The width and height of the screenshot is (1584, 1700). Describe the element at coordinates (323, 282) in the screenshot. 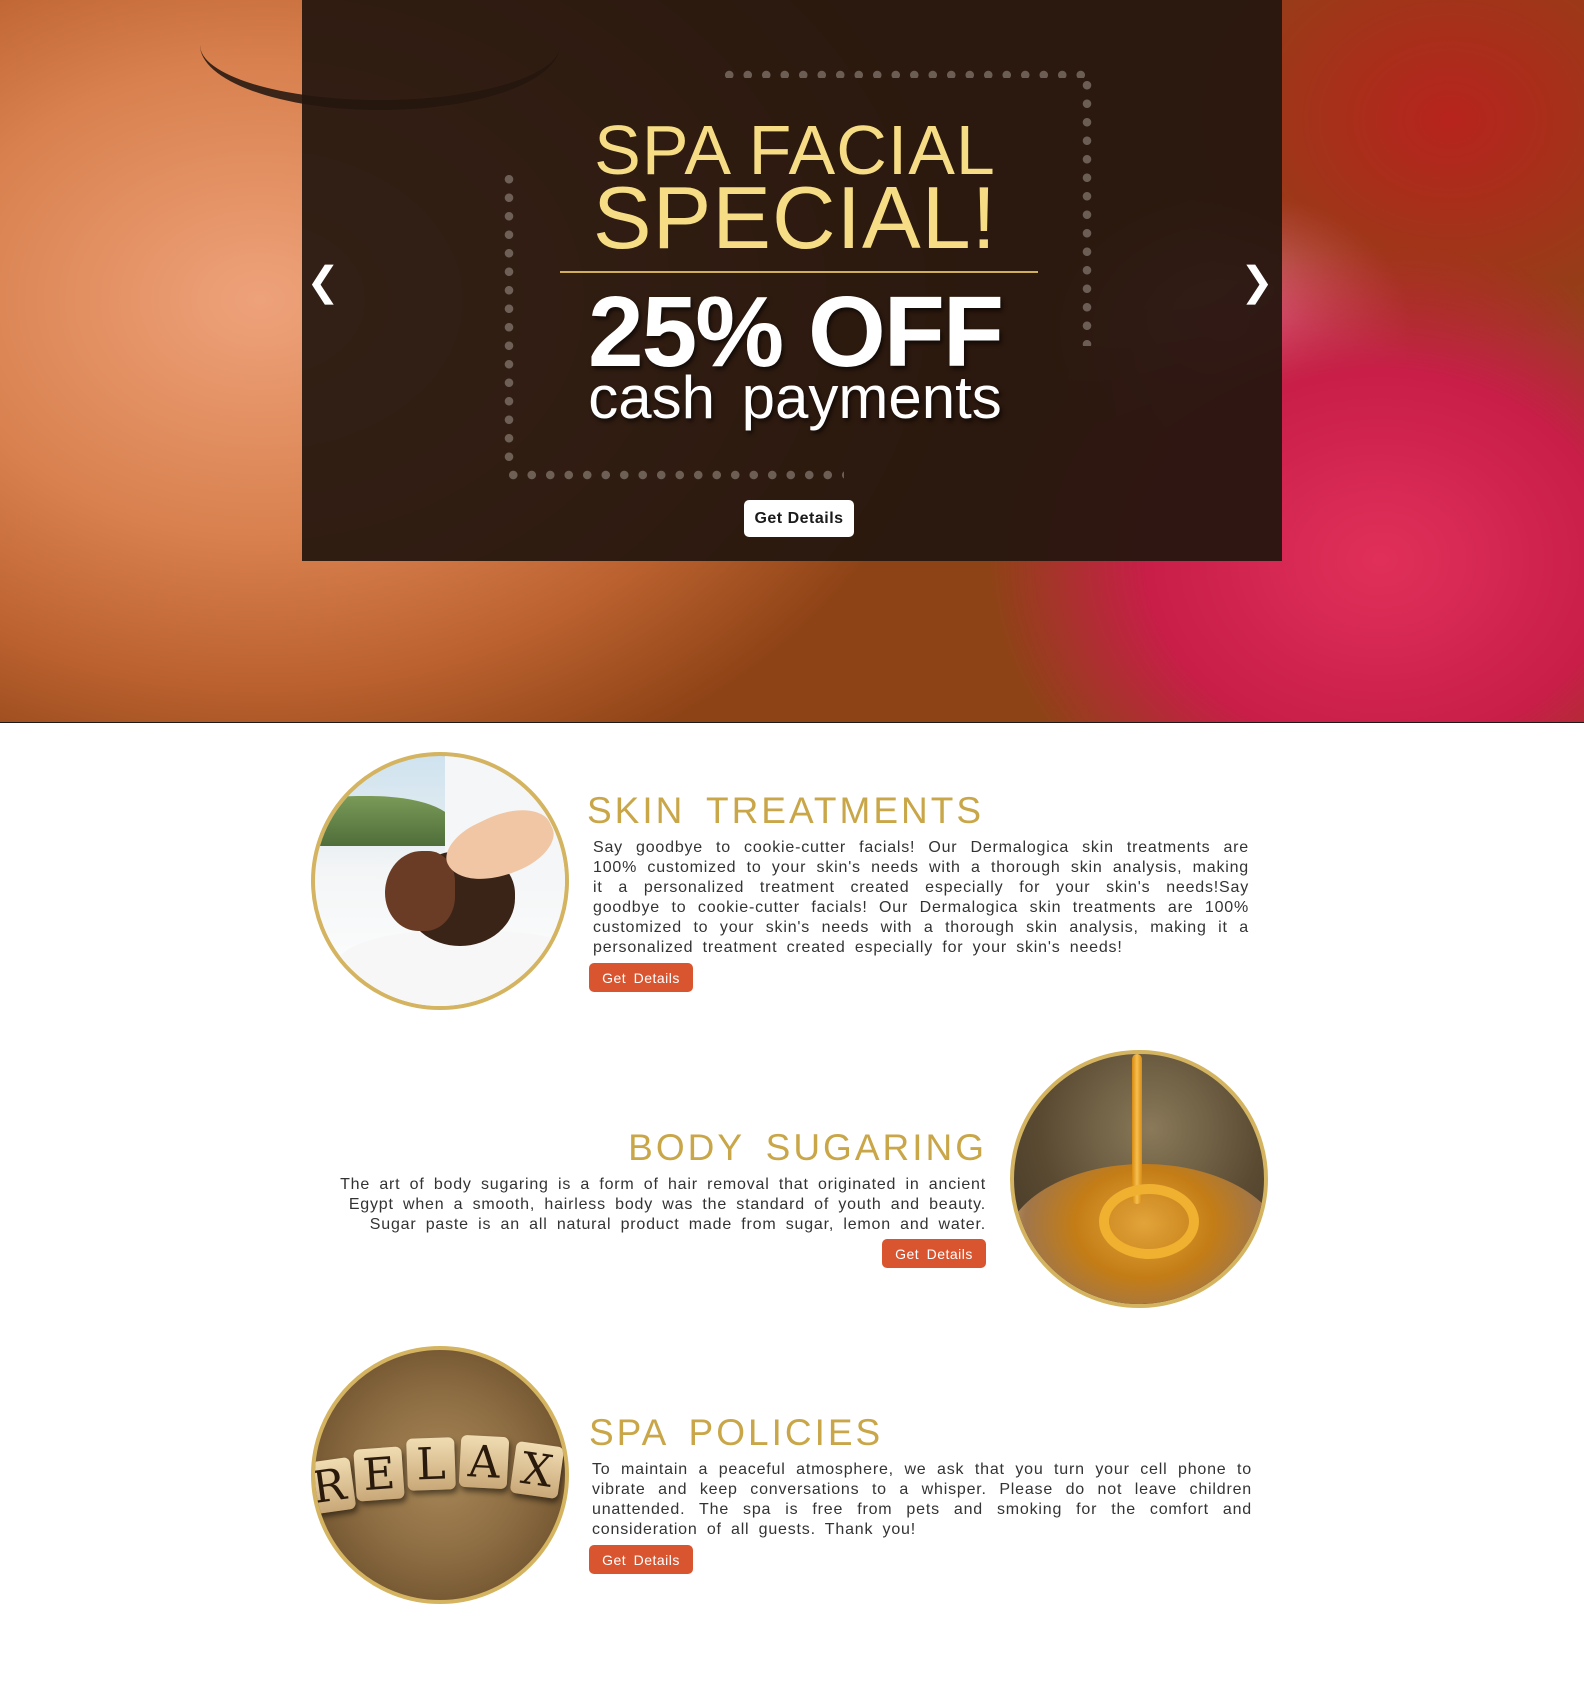

I see `chevron-left-icon: ❮` at that location.